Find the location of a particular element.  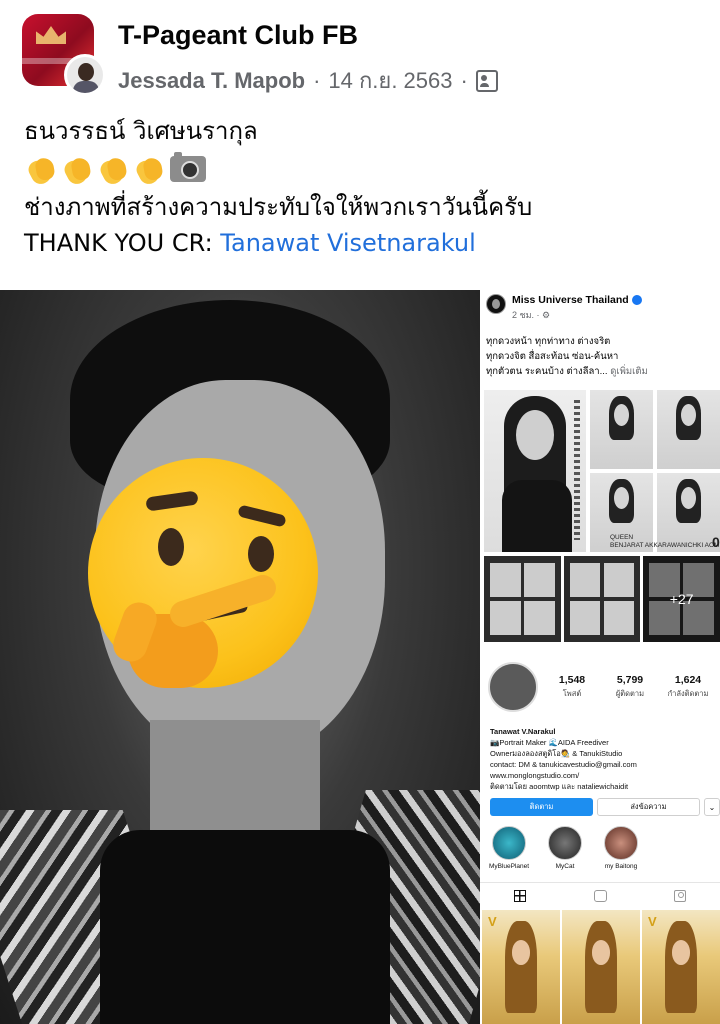

profile-post-grid: V V is located at coordinates (601, 967).